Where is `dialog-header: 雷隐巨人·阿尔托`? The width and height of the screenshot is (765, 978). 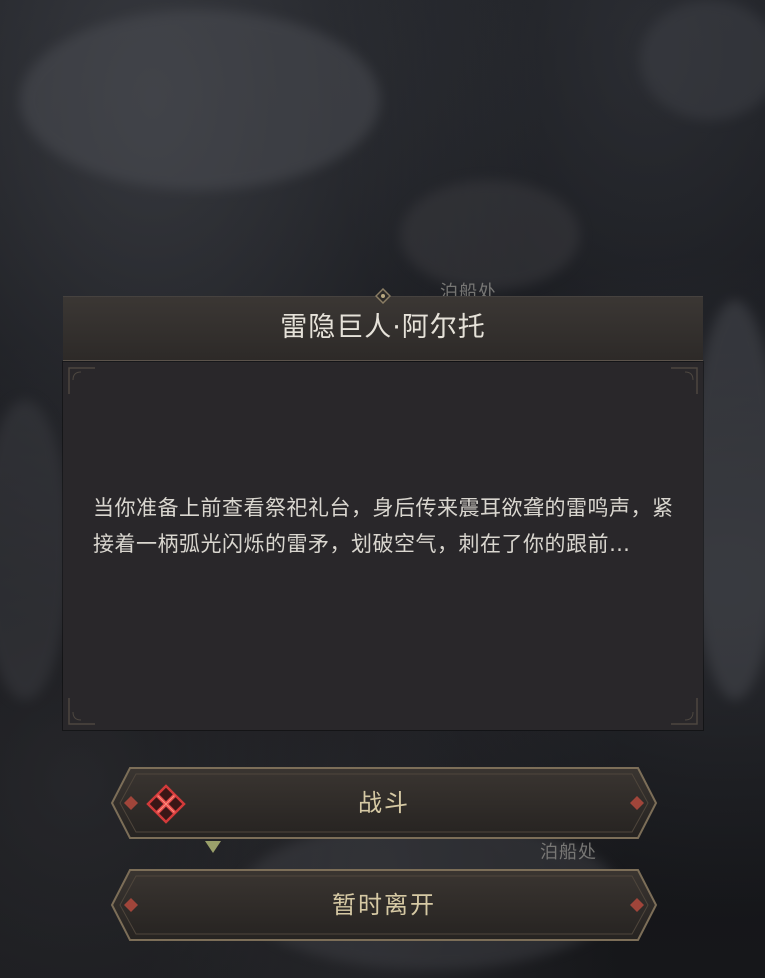 dialog-header: 雷隐巨人·阿尔托 is located at coordinates (383, 328).